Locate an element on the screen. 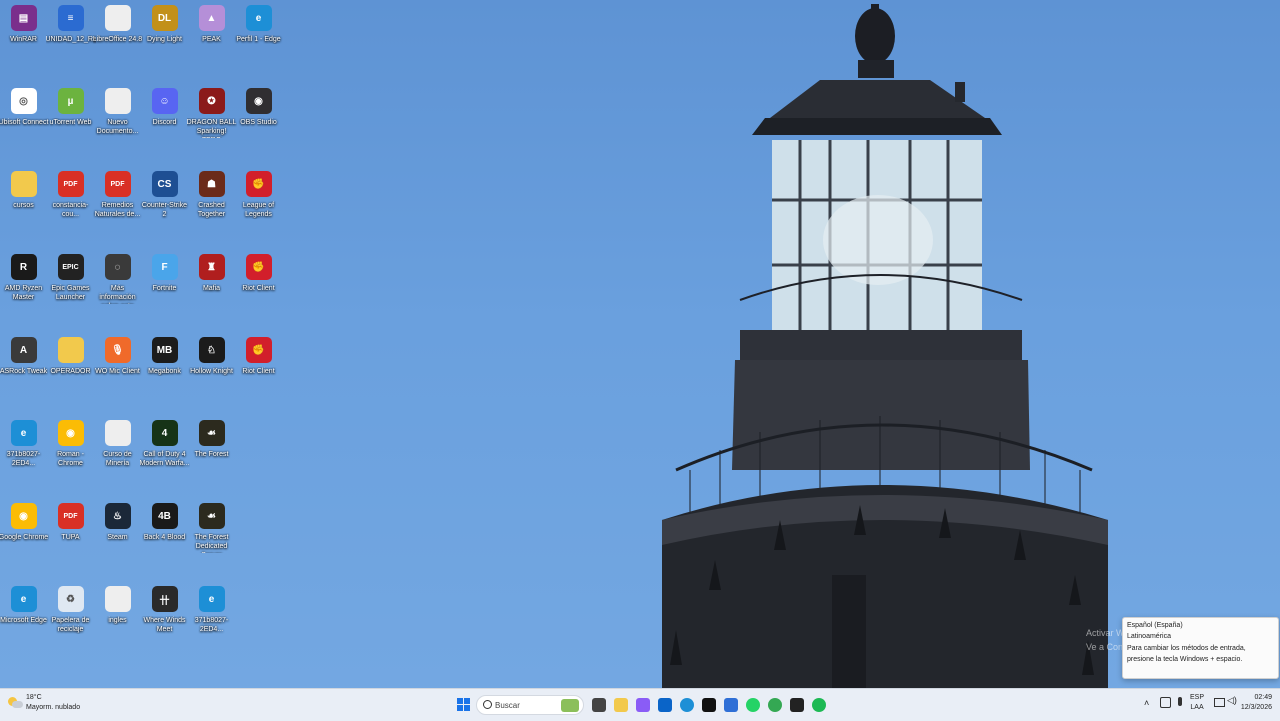 This screenshot has height=721, width=1280. taskbar-file-explorer-icon is located at coordinates (621, 705).